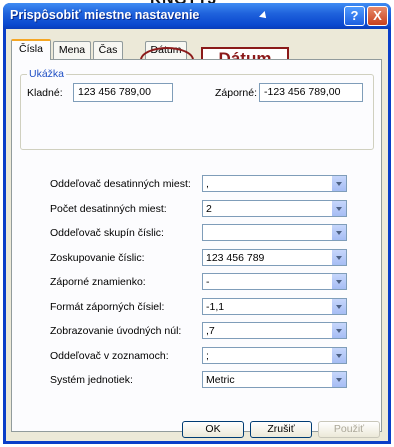 Image resolution: width=394 pixels, height=447 pixels. What do you see at coordinates (31, 49) in the screenshot?
I see `tab-numbers: Čísla` at bounding box center [31, 49].